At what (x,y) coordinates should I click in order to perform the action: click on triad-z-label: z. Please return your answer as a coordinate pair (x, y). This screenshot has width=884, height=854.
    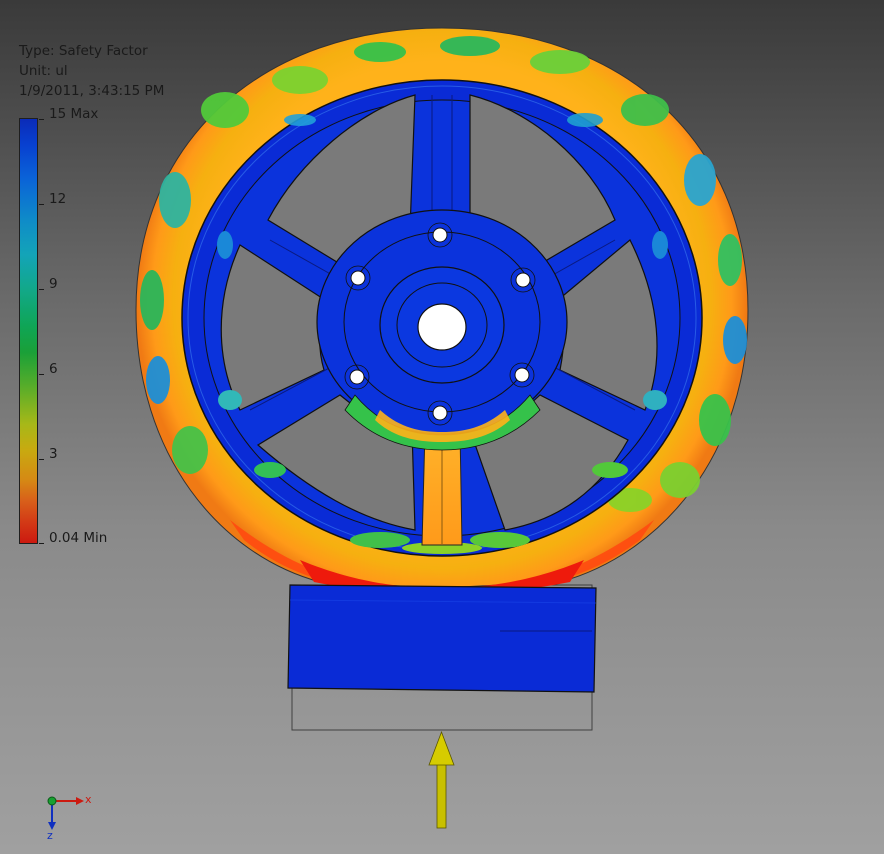
    Looking at the image, I should click on (50, 835).